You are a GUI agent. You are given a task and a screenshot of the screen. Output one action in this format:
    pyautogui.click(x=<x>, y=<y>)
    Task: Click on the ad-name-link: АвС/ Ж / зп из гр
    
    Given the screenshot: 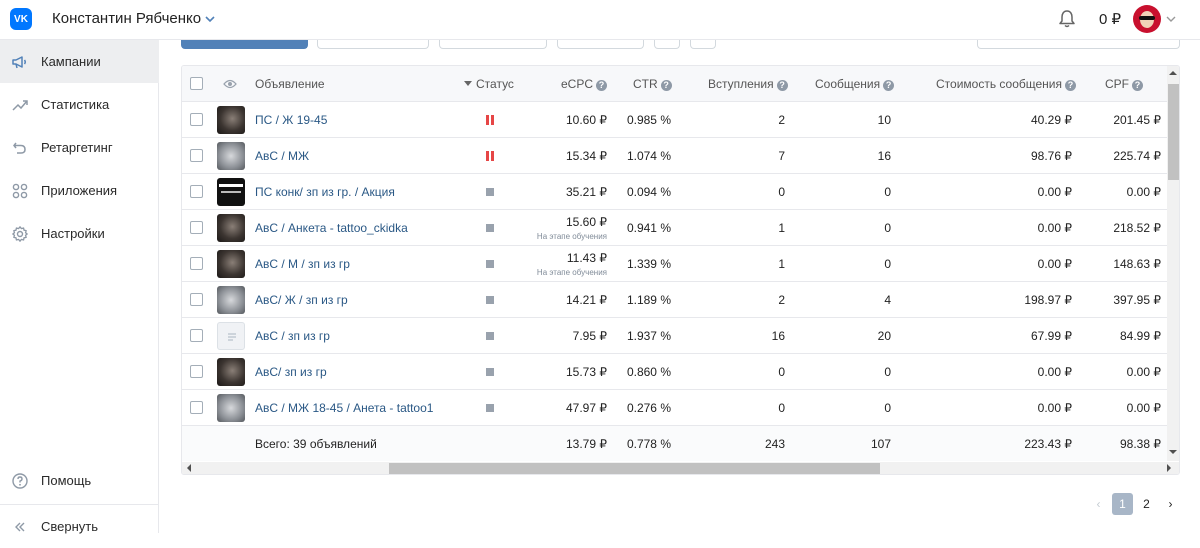 What is the action you would take?
    pyautogui.click(x=301, y=300)
    